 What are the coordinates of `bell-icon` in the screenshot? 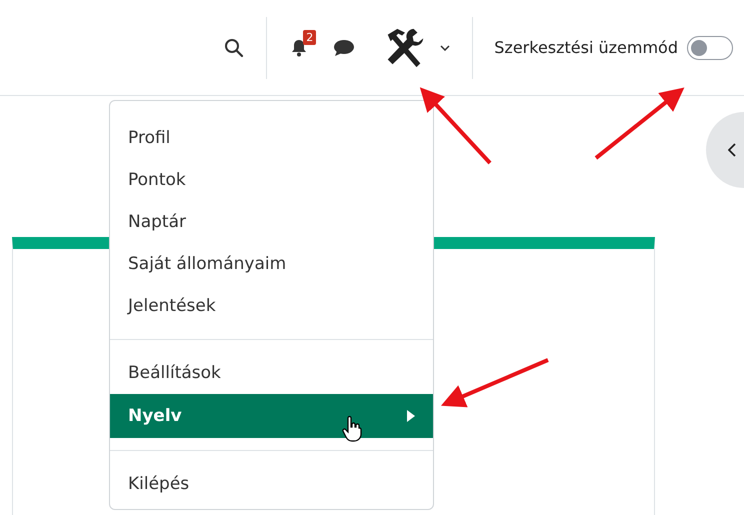 It's located at (299, 47).